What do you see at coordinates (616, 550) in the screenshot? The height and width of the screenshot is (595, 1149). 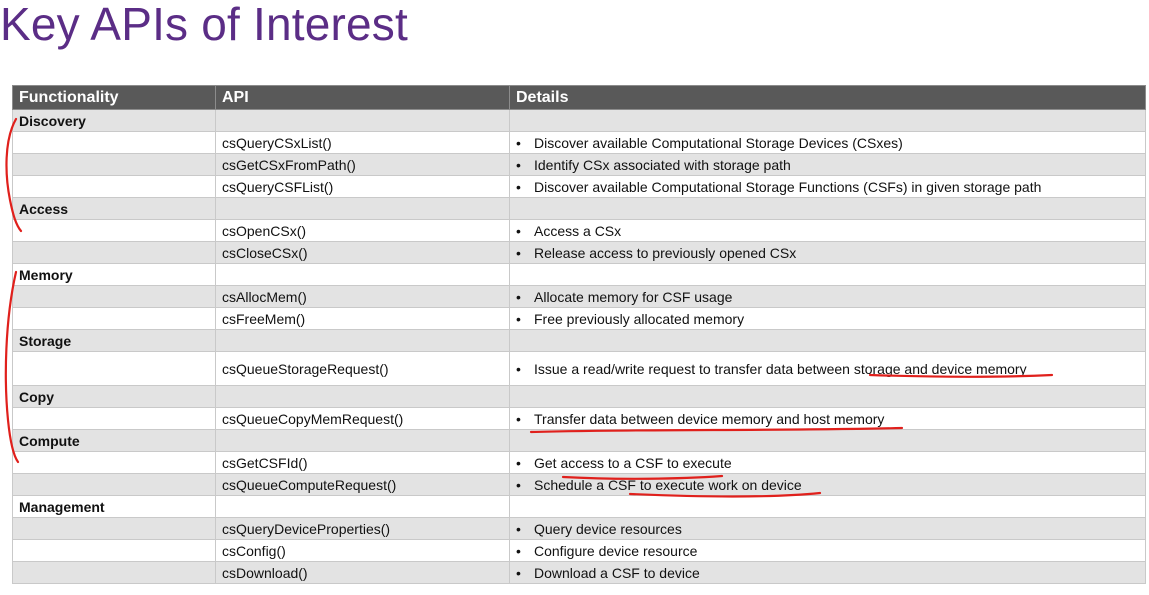 I see `detail-text: Configure device resource` at bounding box center [616, 550].